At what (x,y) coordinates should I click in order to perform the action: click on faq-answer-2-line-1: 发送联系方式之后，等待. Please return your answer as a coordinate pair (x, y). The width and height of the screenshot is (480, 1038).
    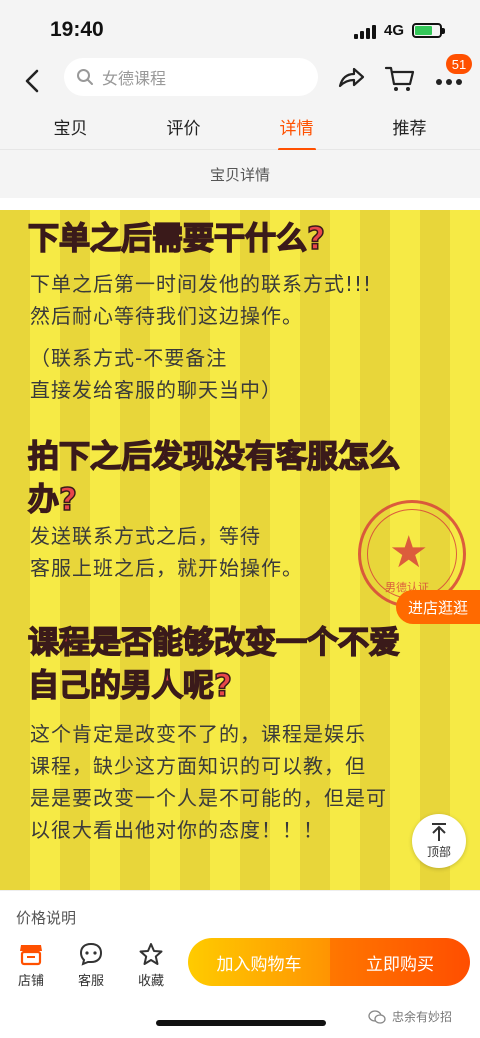
    Looking at the image, I should click on (145, 536).